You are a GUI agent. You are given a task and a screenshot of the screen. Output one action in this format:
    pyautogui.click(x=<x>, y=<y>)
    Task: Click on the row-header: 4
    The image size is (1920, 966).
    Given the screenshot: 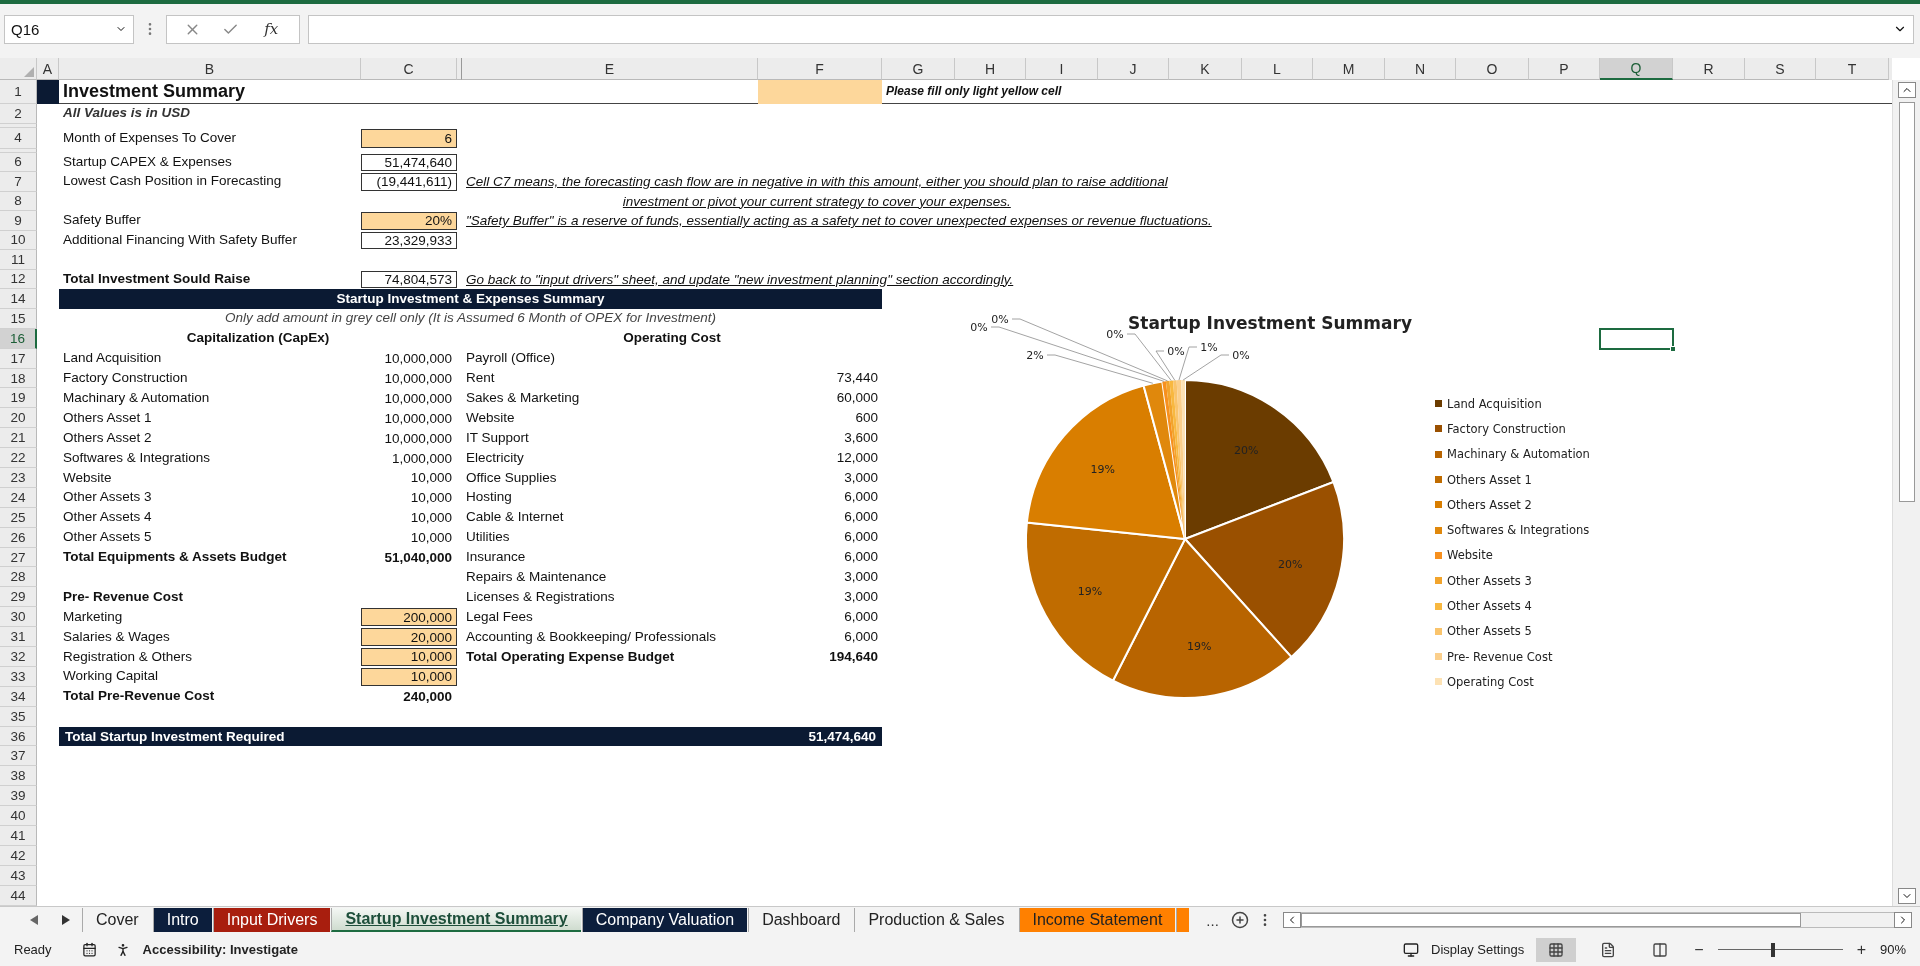 What is the action you would take?
    pyautogui.click(x=18, y=138)
    